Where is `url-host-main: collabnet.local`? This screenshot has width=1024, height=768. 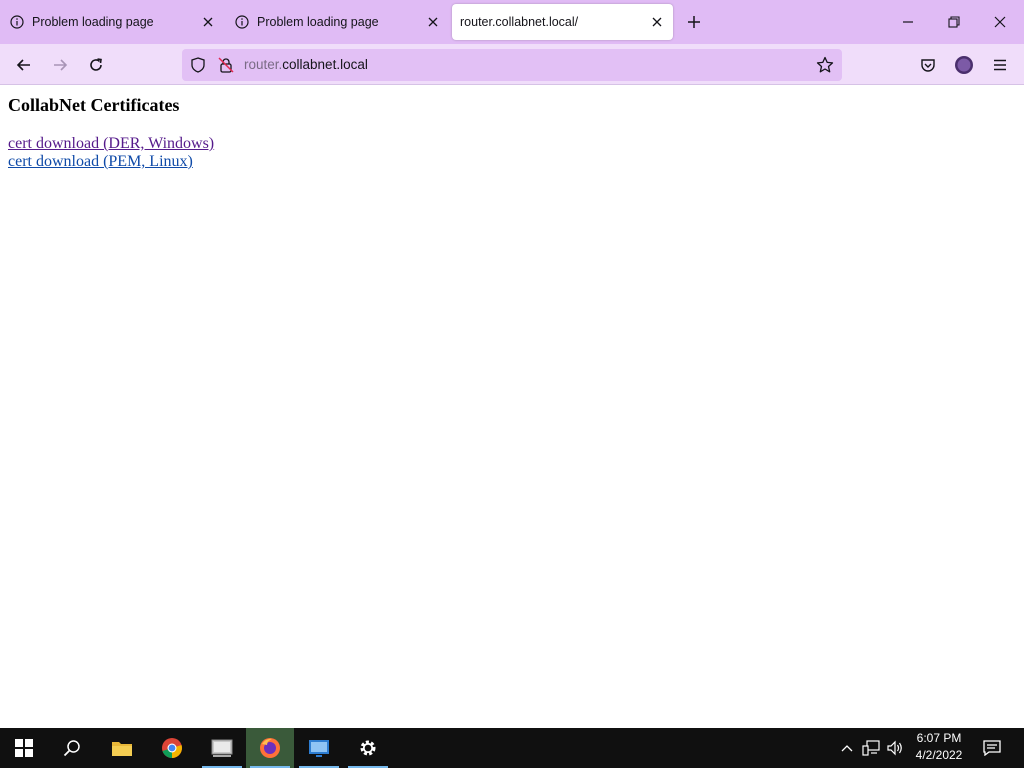 url-host-main: collabnet.local is located at coordinates (325, 64).